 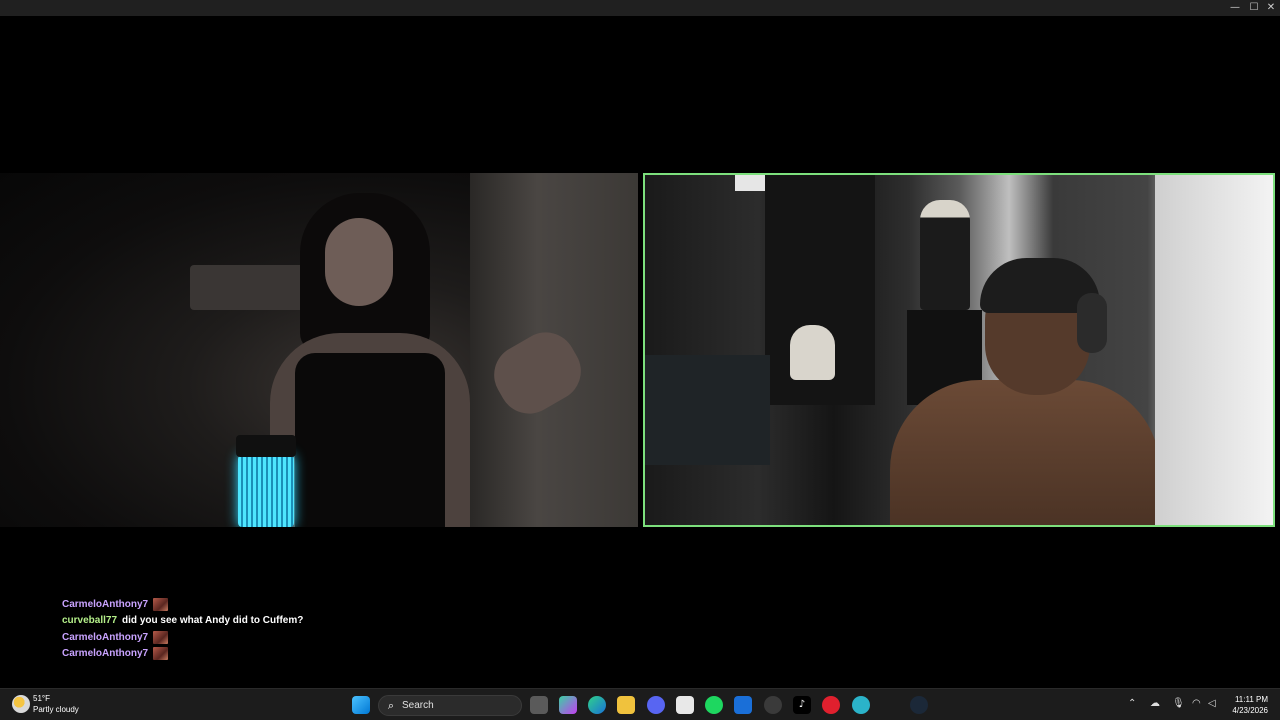 What do you see at coordinates (539, 705) in the screenshot?
I see `task-view-icon` at bounding box center [539, 705].